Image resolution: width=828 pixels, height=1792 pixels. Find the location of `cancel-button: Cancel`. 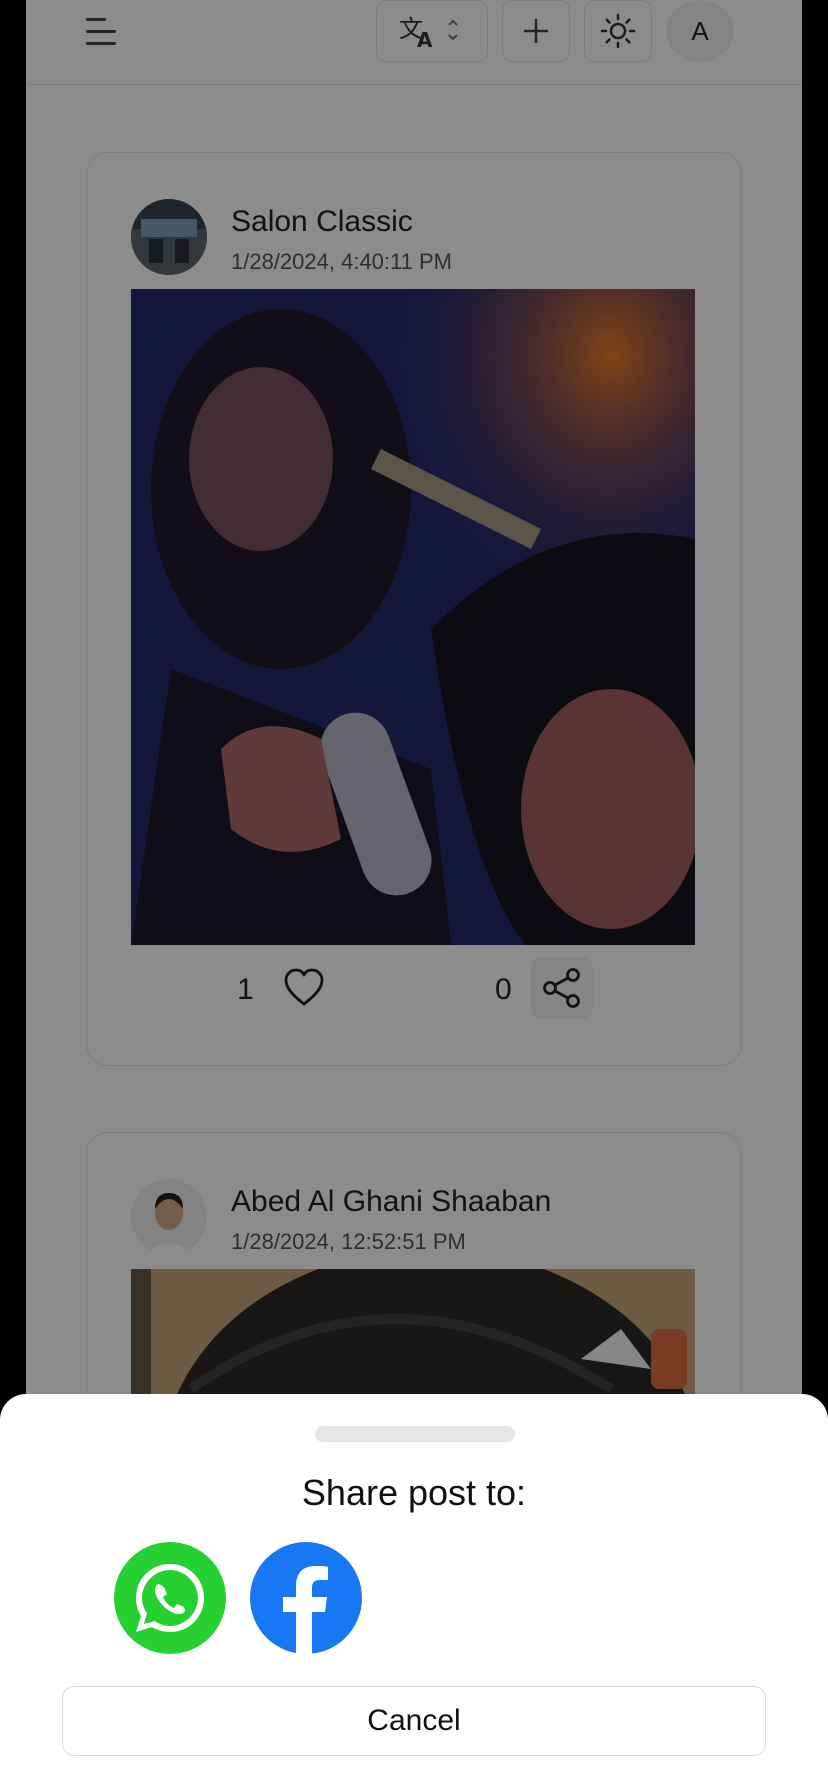

cancel-button: Cancel is located at coordinates (414, 1721).